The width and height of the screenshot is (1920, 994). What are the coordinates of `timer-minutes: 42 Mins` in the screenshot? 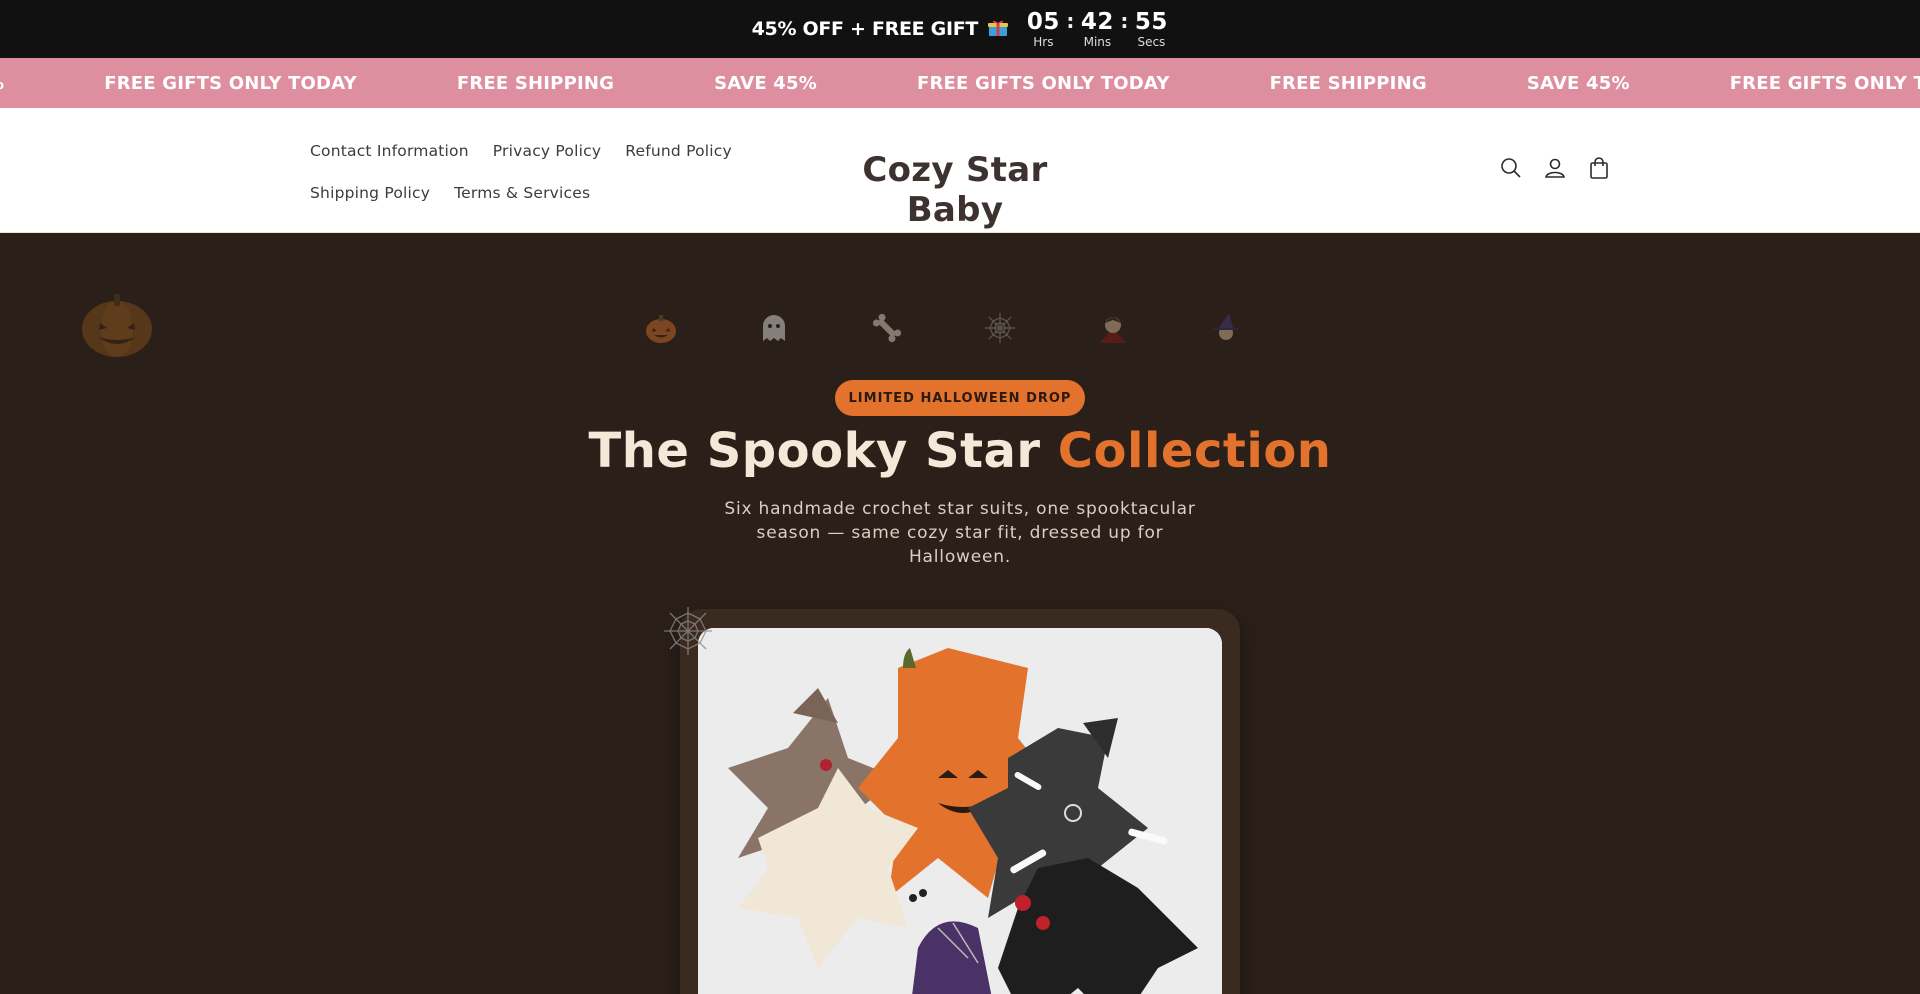 It's located at (1097, 29).